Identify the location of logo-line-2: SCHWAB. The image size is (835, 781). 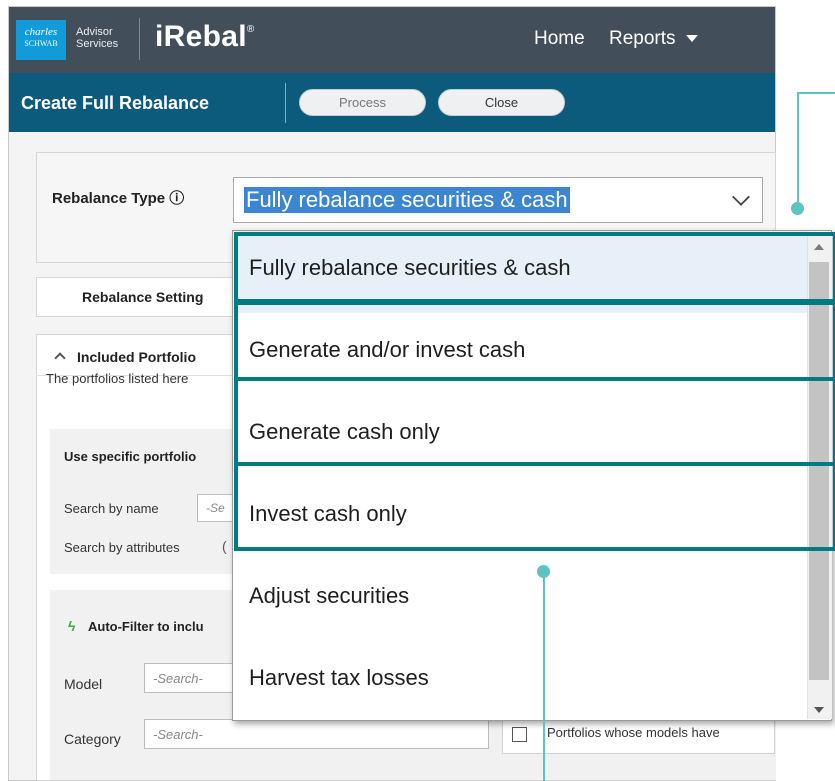
(41, 43).